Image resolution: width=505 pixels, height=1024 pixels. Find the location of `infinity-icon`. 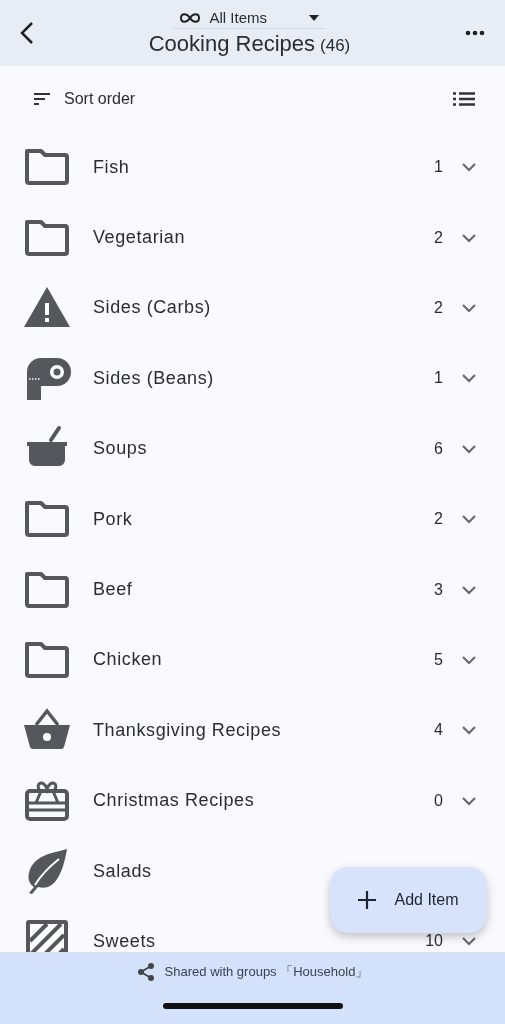

infinity-icon is located at coordinates (190, 17).